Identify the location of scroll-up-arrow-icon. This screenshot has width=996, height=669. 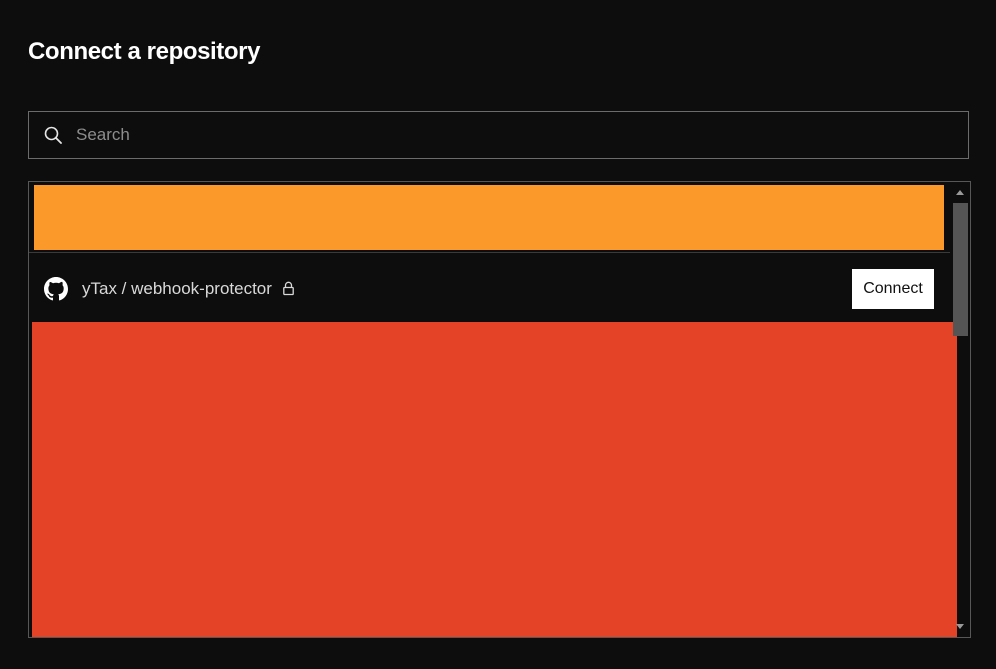
(960, 192).